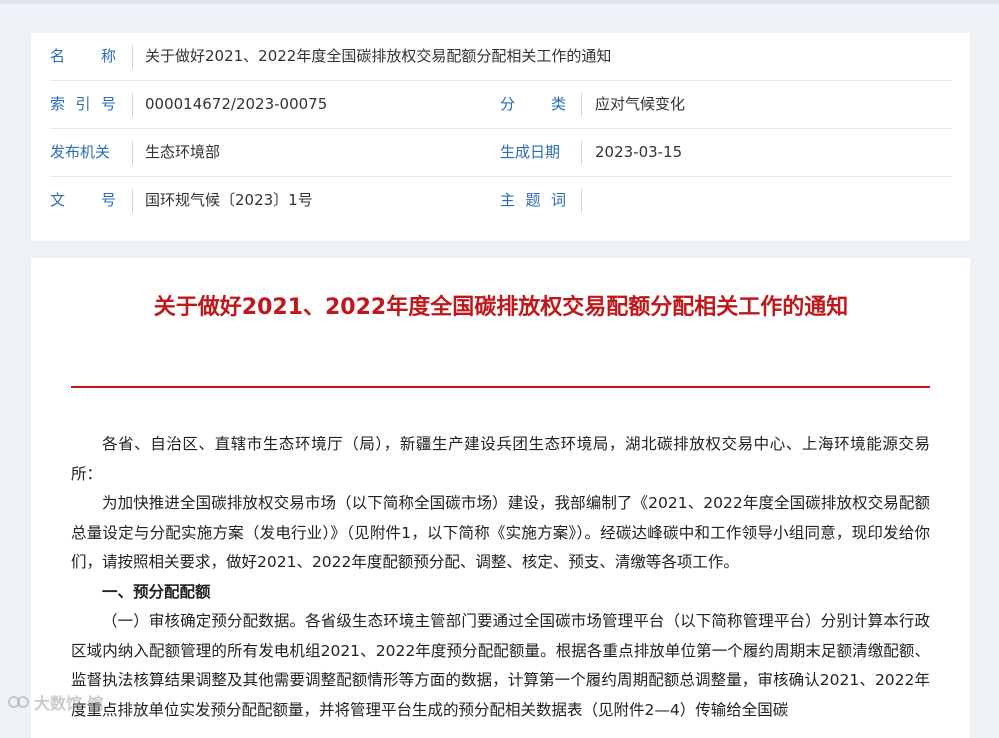  I want to click on meta-label-index: 索 引 号, so click(83, 104).